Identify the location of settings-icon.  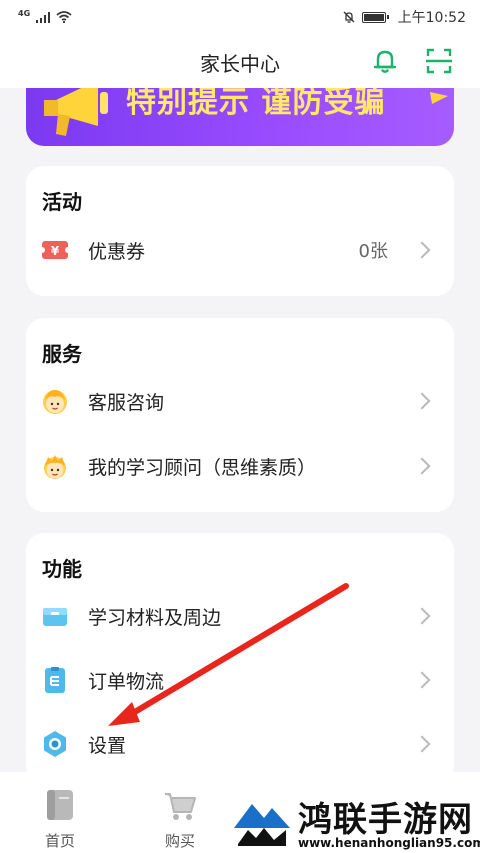
(55, 744).